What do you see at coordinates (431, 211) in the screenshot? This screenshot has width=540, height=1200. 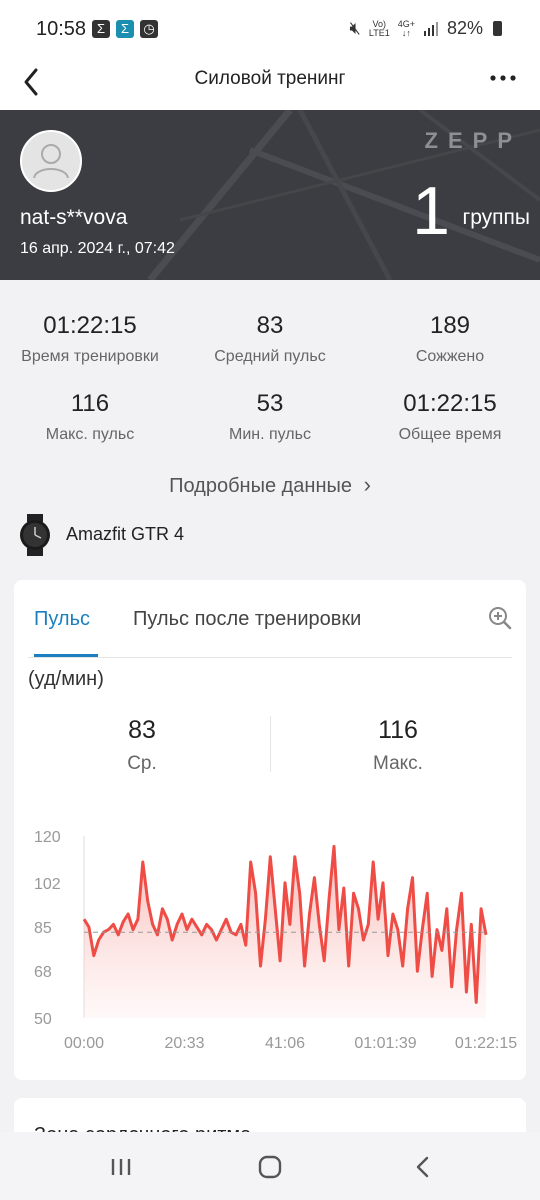 I see `sets-value: 1` at bounding box center [431, 211].